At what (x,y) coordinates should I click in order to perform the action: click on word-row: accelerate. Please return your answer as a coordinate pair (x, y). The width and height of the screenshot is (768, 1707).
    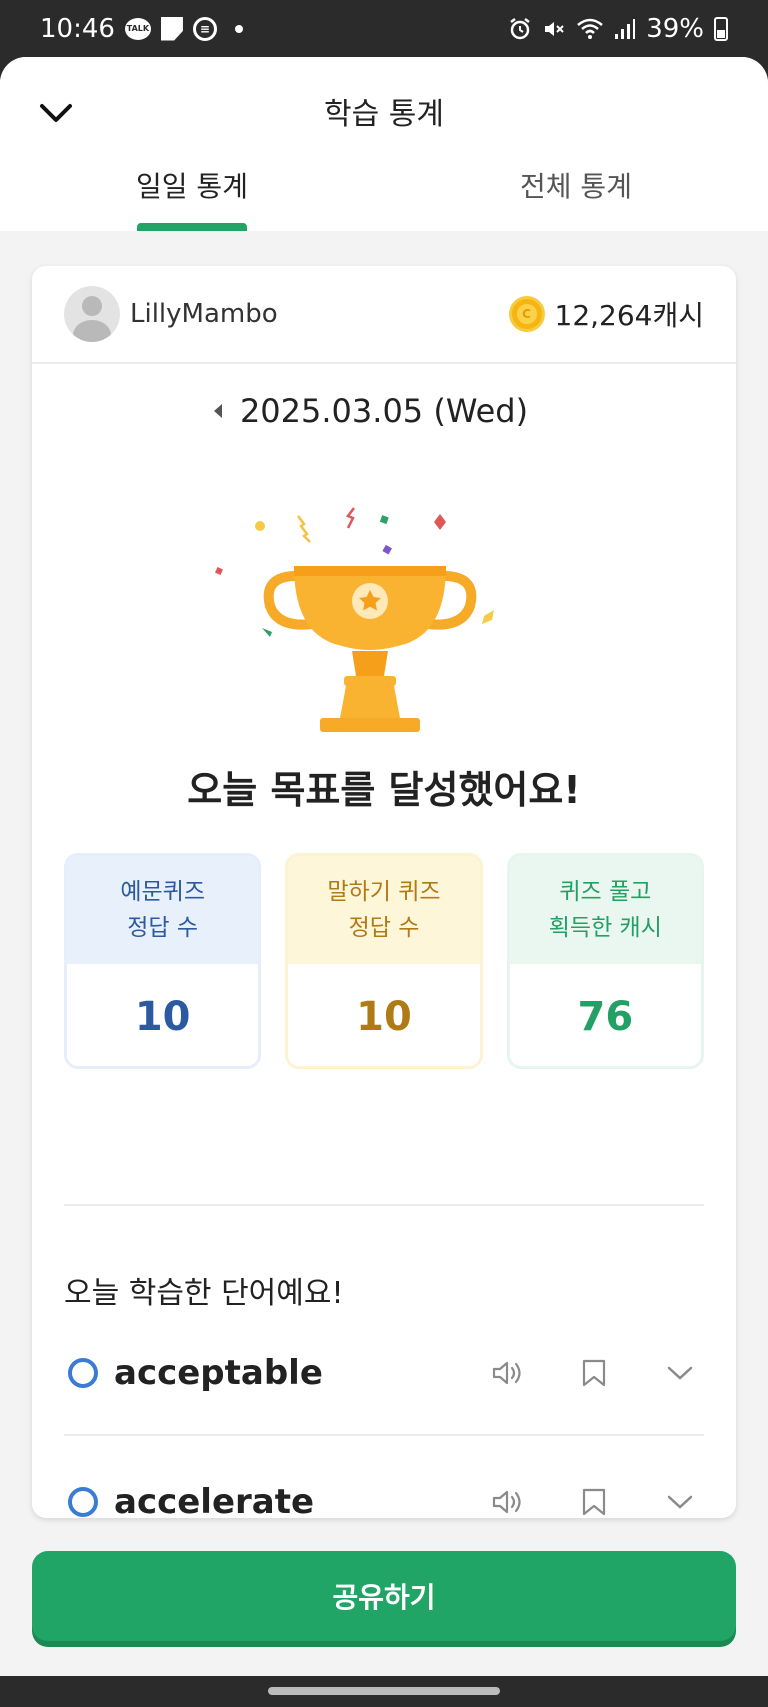
    Looking at the image, I should click on (384, 1479).